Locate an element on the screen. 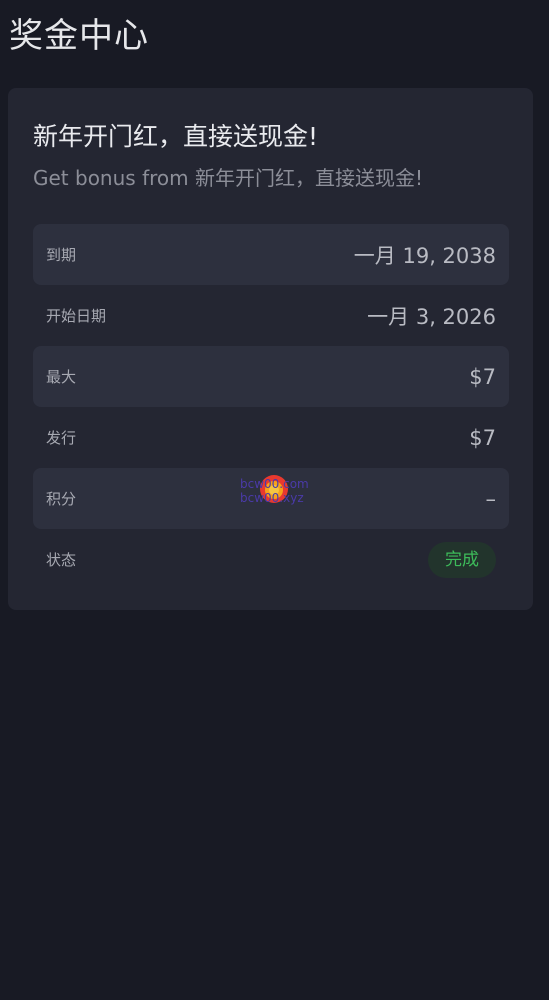 The width and height of the screenshot is (549, 1000). detail-row-points: 积分 – is located at coordinates (271, 498).